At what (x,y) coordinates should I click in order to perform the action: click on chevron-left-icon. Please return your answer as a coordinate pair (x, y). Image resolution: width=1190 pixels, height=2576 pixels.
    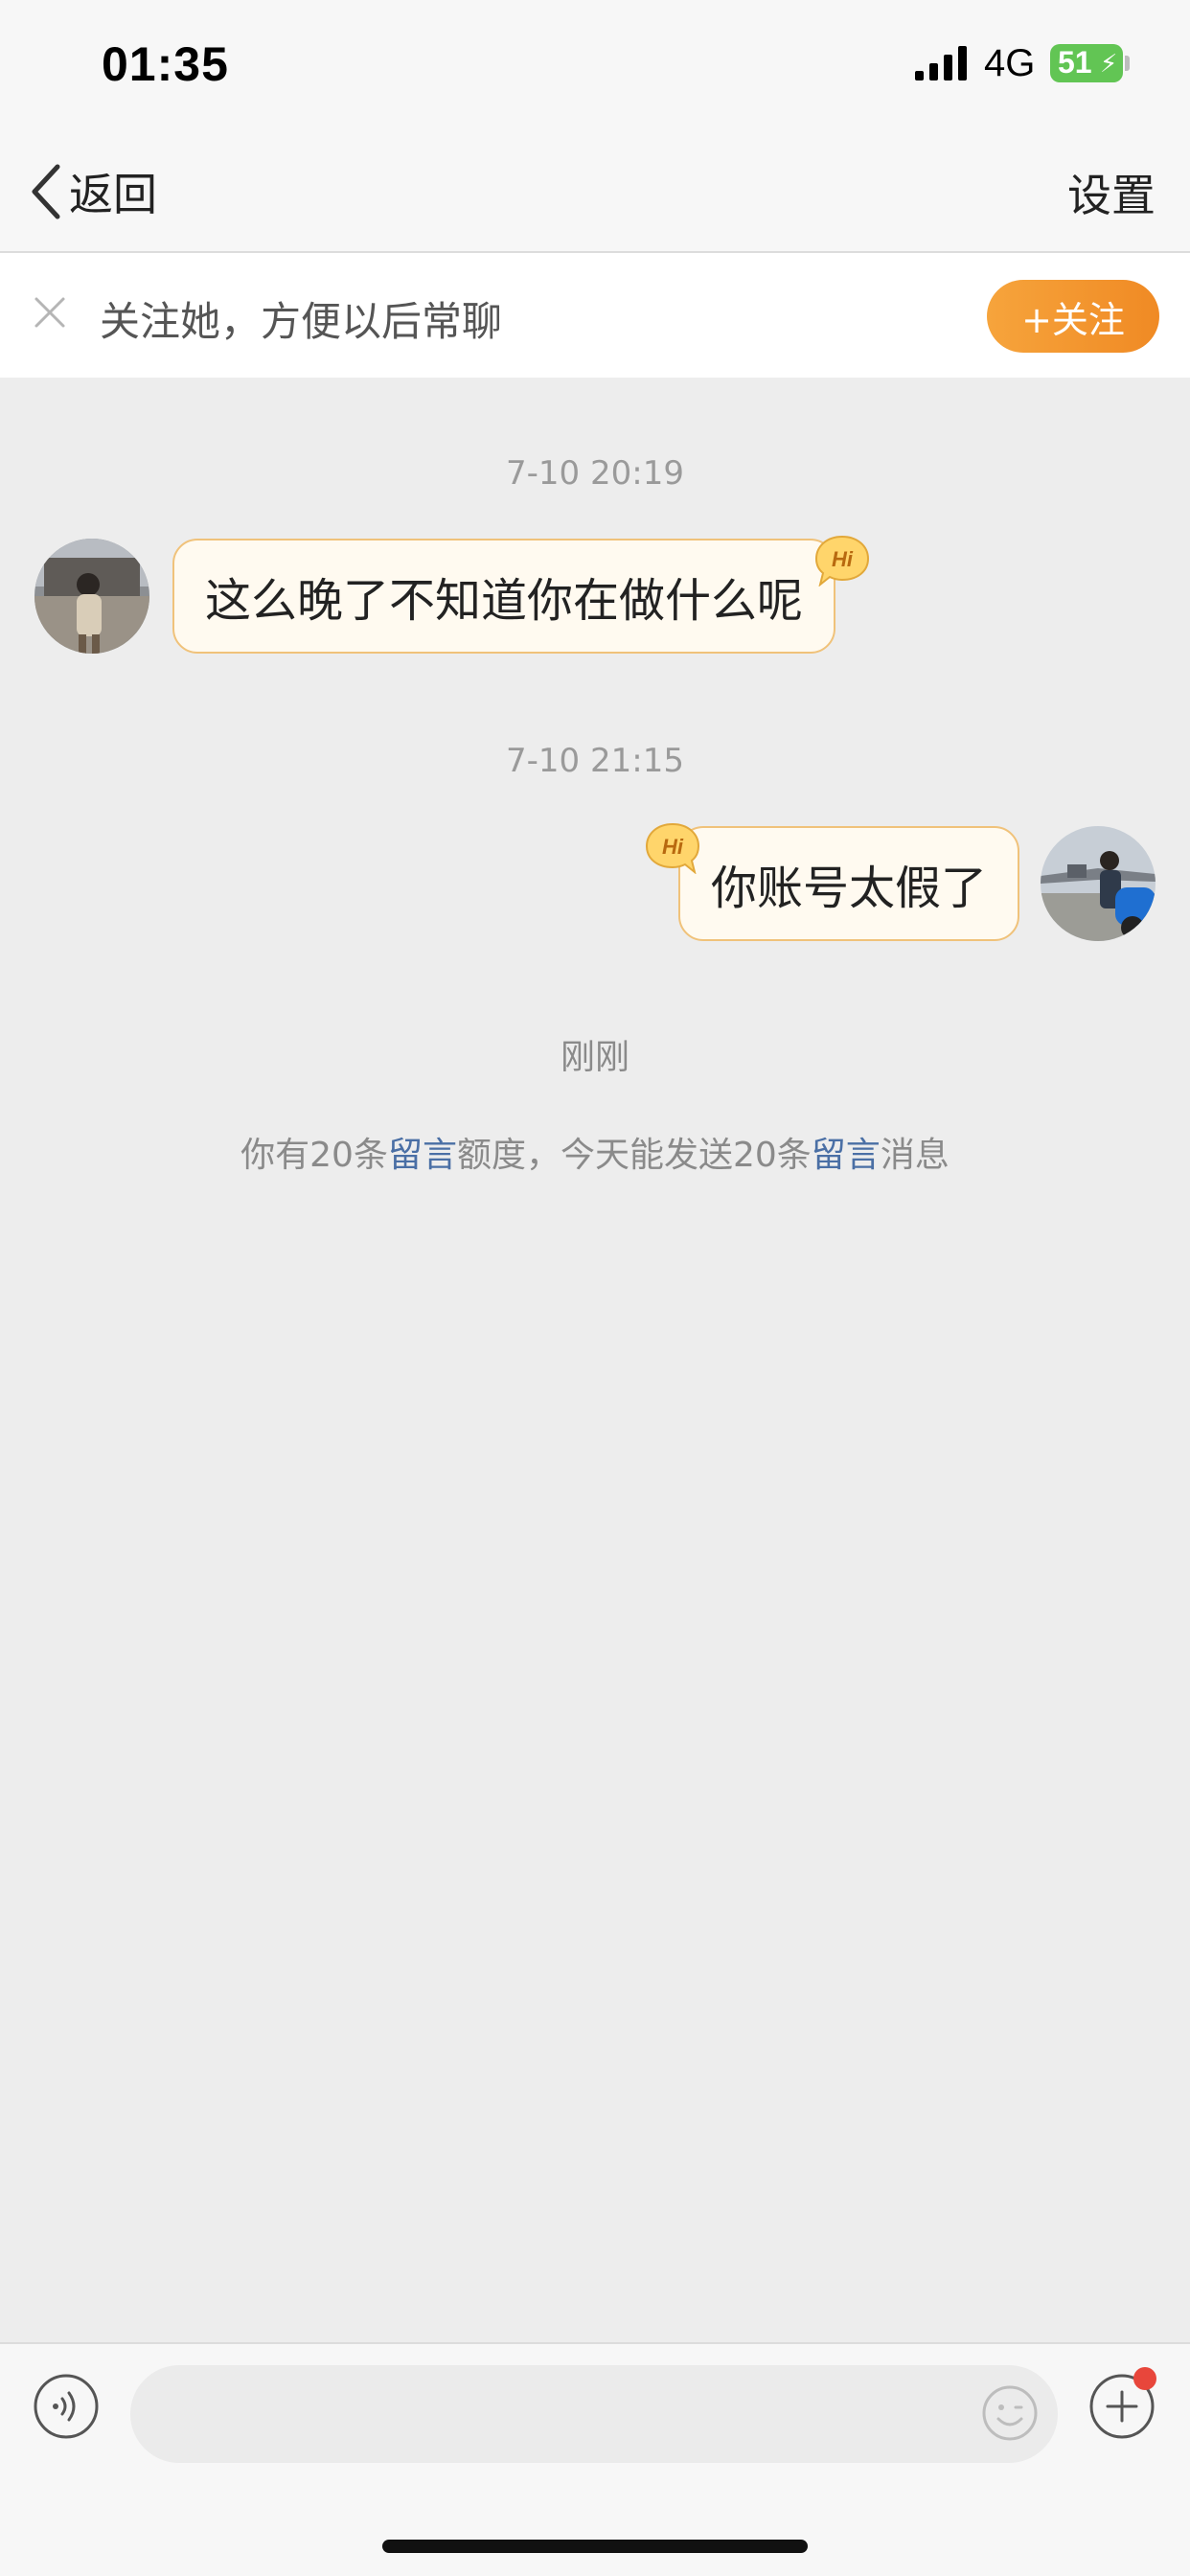
    Looking at the image, I should click on (46, 191).